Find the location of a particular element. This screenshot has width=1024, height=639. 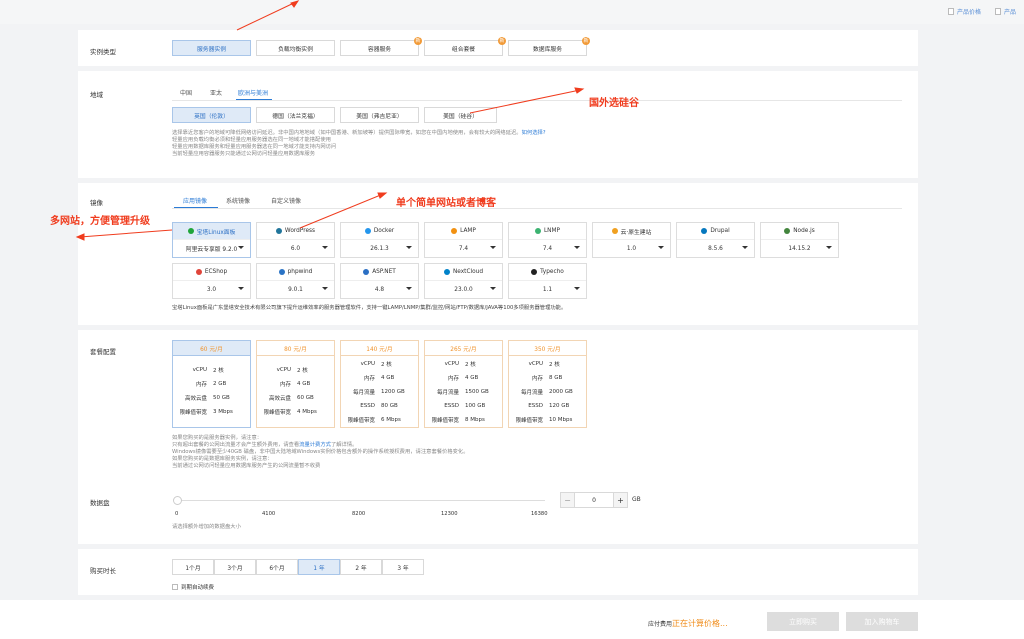

annotation-multi-site: 多网站，方便管理升级 is located at coordinates (100, 221).